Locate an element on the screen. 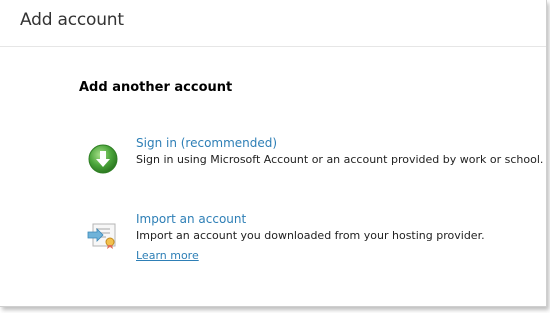 The width and height of the screenshot is (550, 313). section-title: Add another account is located at coordinates (156, 87).